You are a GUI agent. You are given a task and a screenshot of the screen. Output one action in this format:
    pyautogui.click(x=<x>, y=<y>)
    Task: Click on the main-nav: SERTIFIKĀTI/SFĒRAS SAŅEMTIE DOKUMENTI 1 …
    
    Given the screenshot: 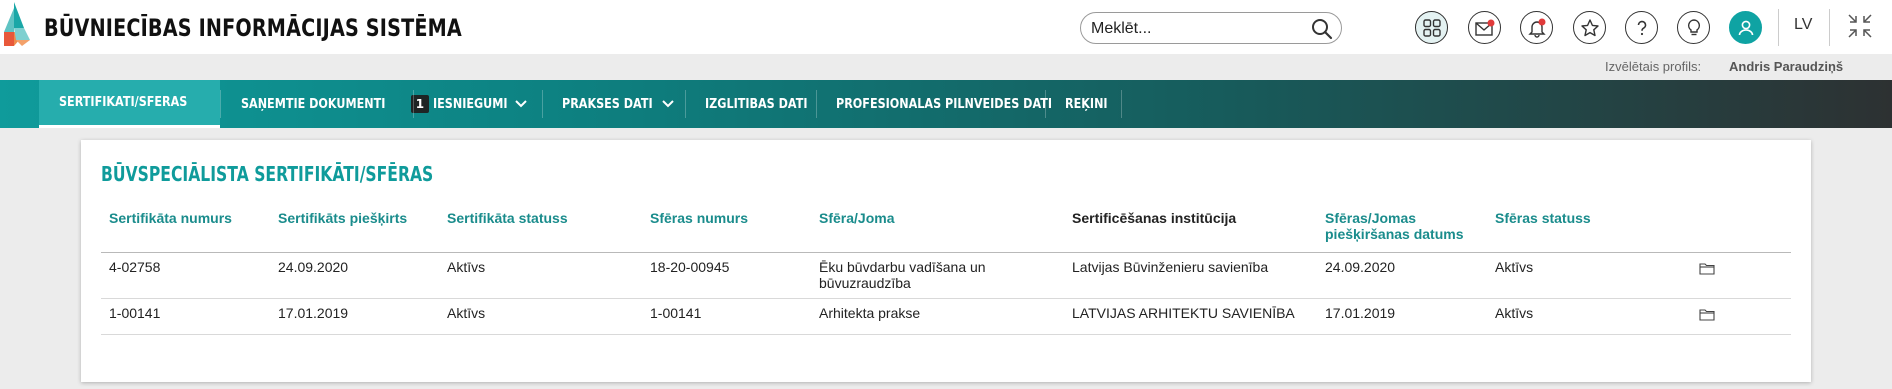 What is the action you would take?
    pyautogui.click(x=946, y=104)
    